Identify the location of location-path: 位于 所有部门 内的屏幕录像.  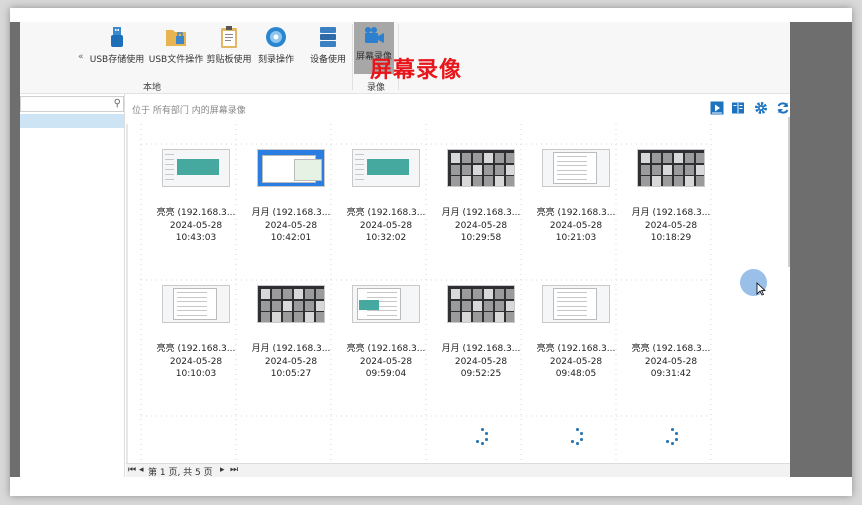
(189, 111).